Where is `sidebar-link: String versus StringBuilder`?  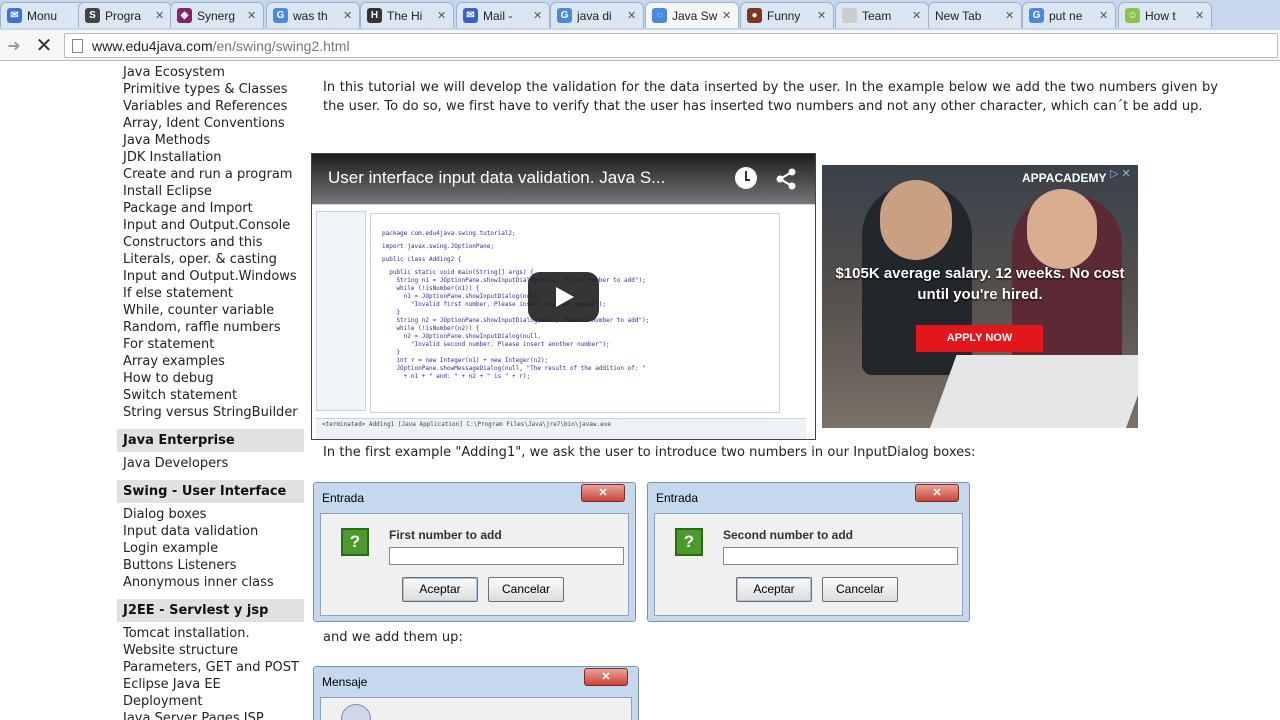
sidebar-link: String versus StringBuilder is located at coordinates (212, 412).